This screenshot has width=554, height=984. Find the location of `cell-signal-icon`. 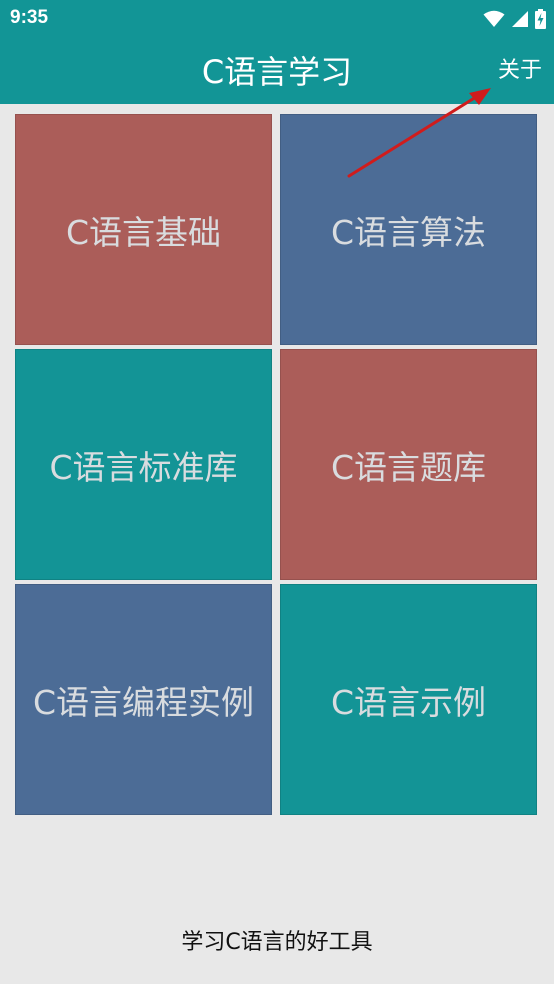

cell-signal-icon is located at coordinates (520, 19).